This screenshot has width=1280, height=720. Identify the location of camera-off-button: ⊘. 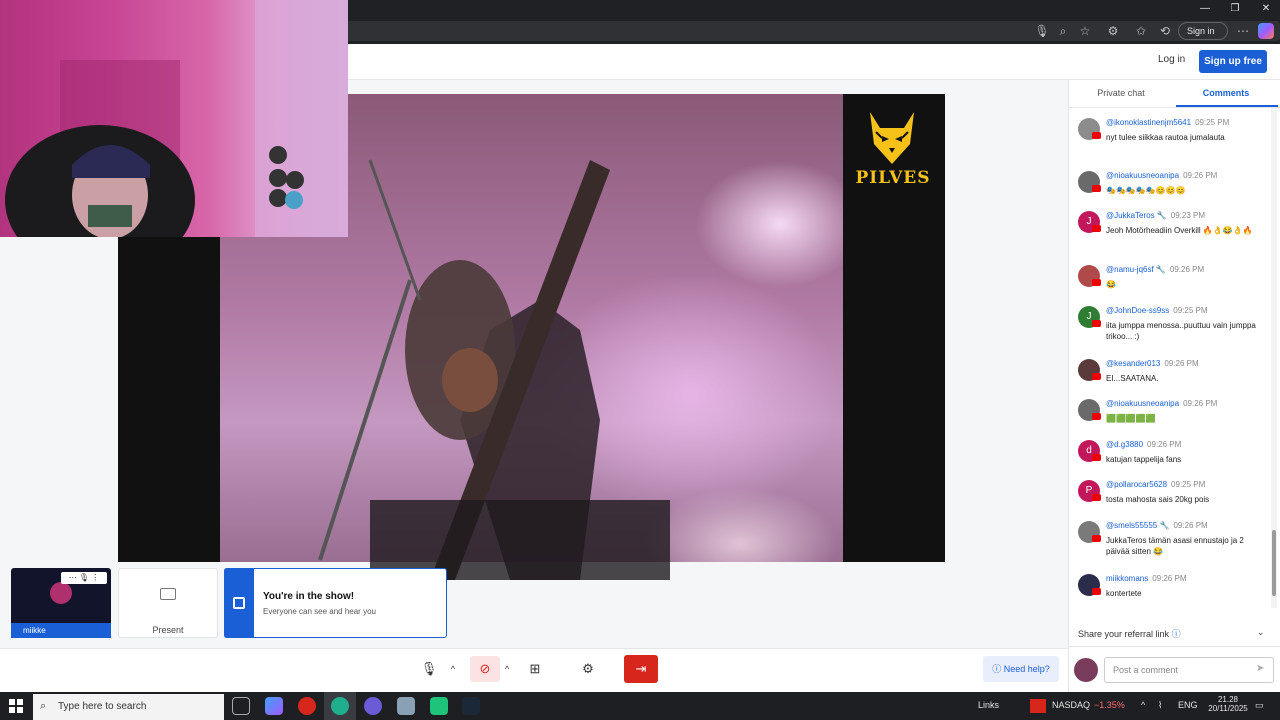
(485, 669).